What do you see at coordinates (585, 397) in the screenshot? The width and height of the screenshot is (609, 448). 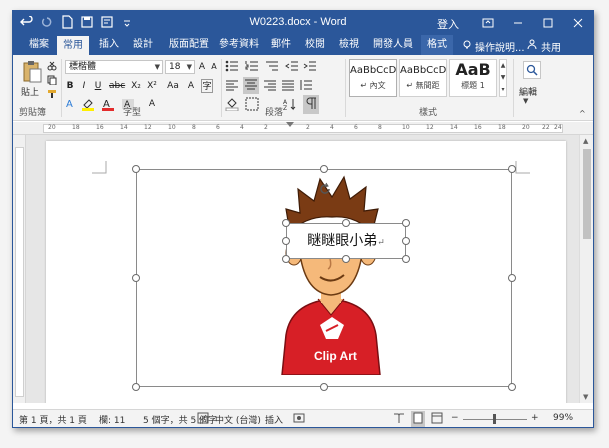 I see `scroll-down-icon: ▼` at bounding box center [585, 397].